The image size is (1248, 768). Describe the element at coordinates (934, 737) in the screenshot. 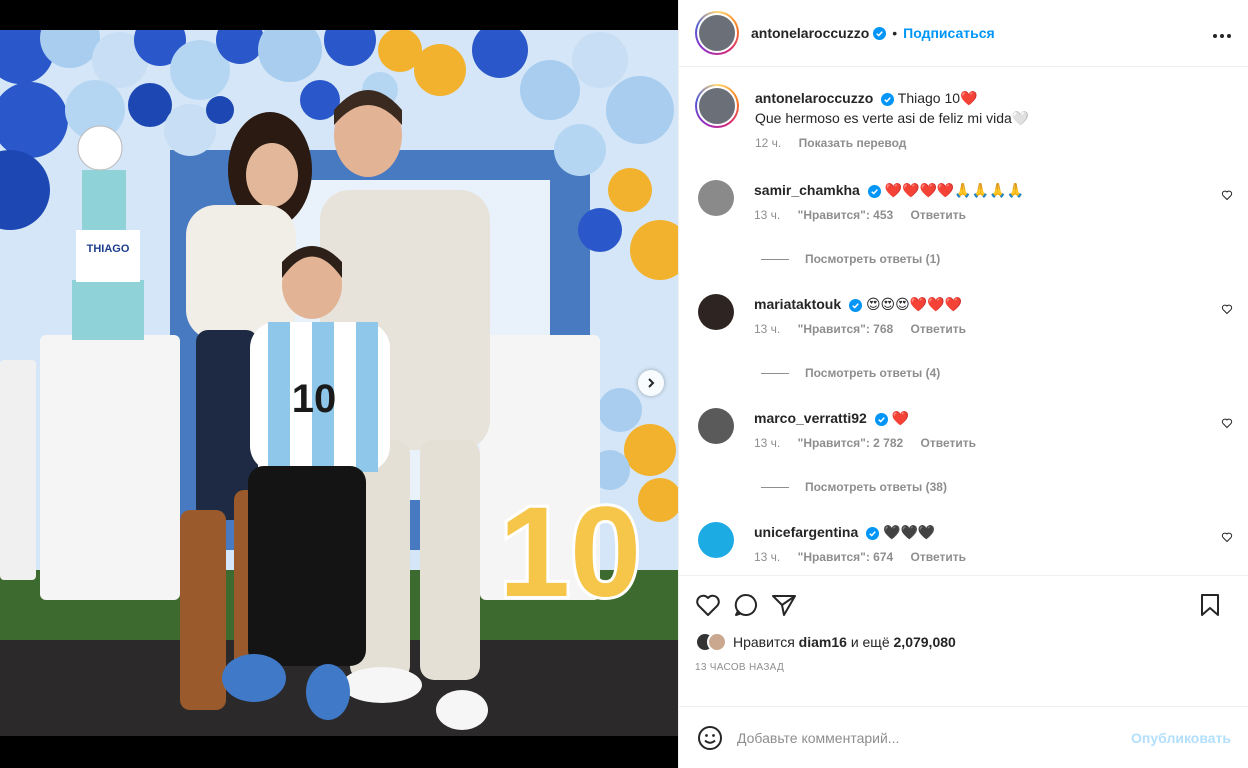

I see `add-comment-input` at that location.